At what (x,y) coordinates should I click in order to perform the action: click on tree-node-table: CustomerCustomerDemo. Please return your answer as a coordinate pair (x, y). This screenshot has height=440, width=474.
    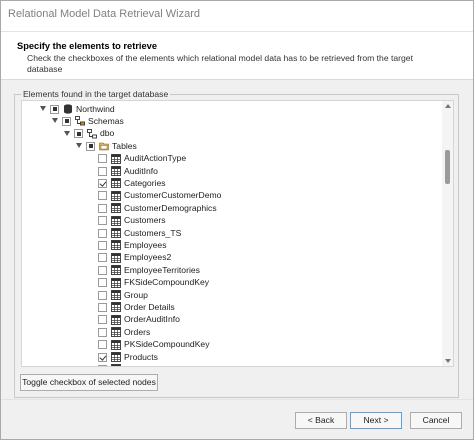
    Looking at the image, I should click on (232, 196).